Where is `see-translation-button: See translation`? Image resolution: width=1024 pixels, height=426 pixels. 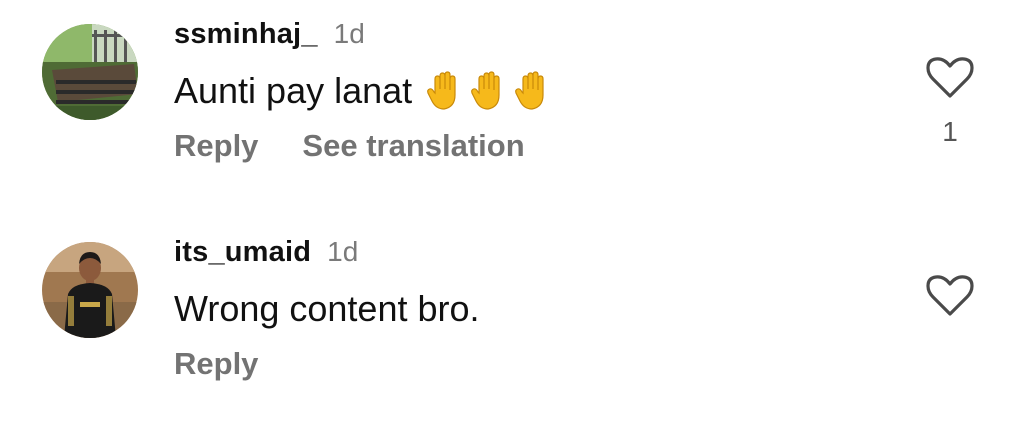
see-translation-button: See translation is located at coordinates (413, 146).